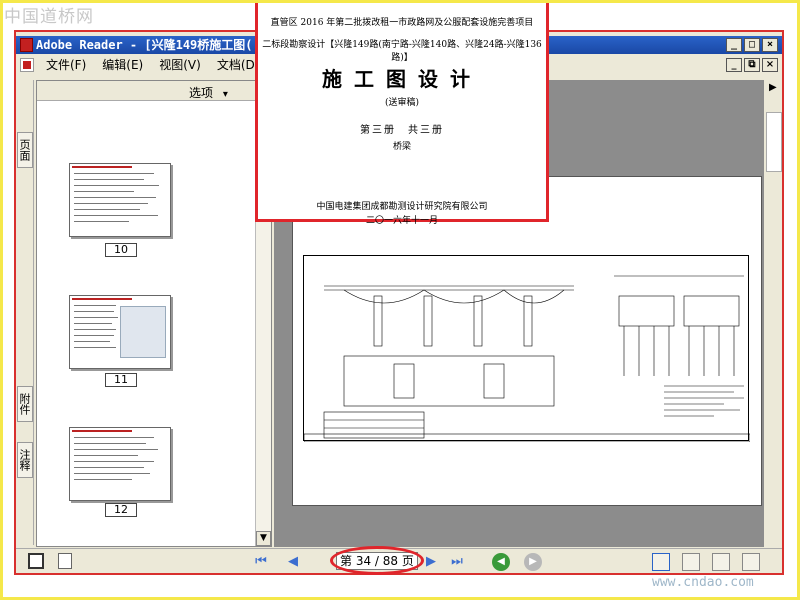  What do you see at coordinates (121, 250) in the screenshot?
I see `page-number-label: 10` at bounding box center [121, 250].